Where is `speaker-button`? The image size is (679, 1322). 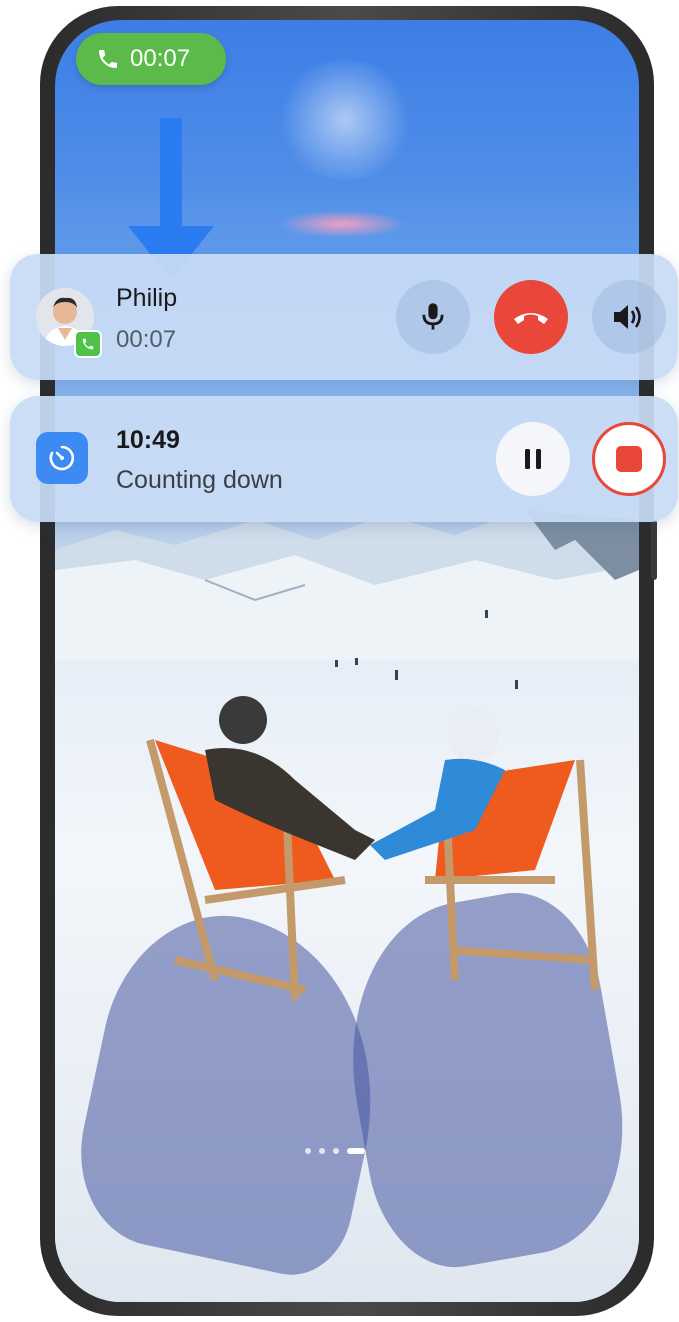
speaker-button is located at coordinates (629, 317).